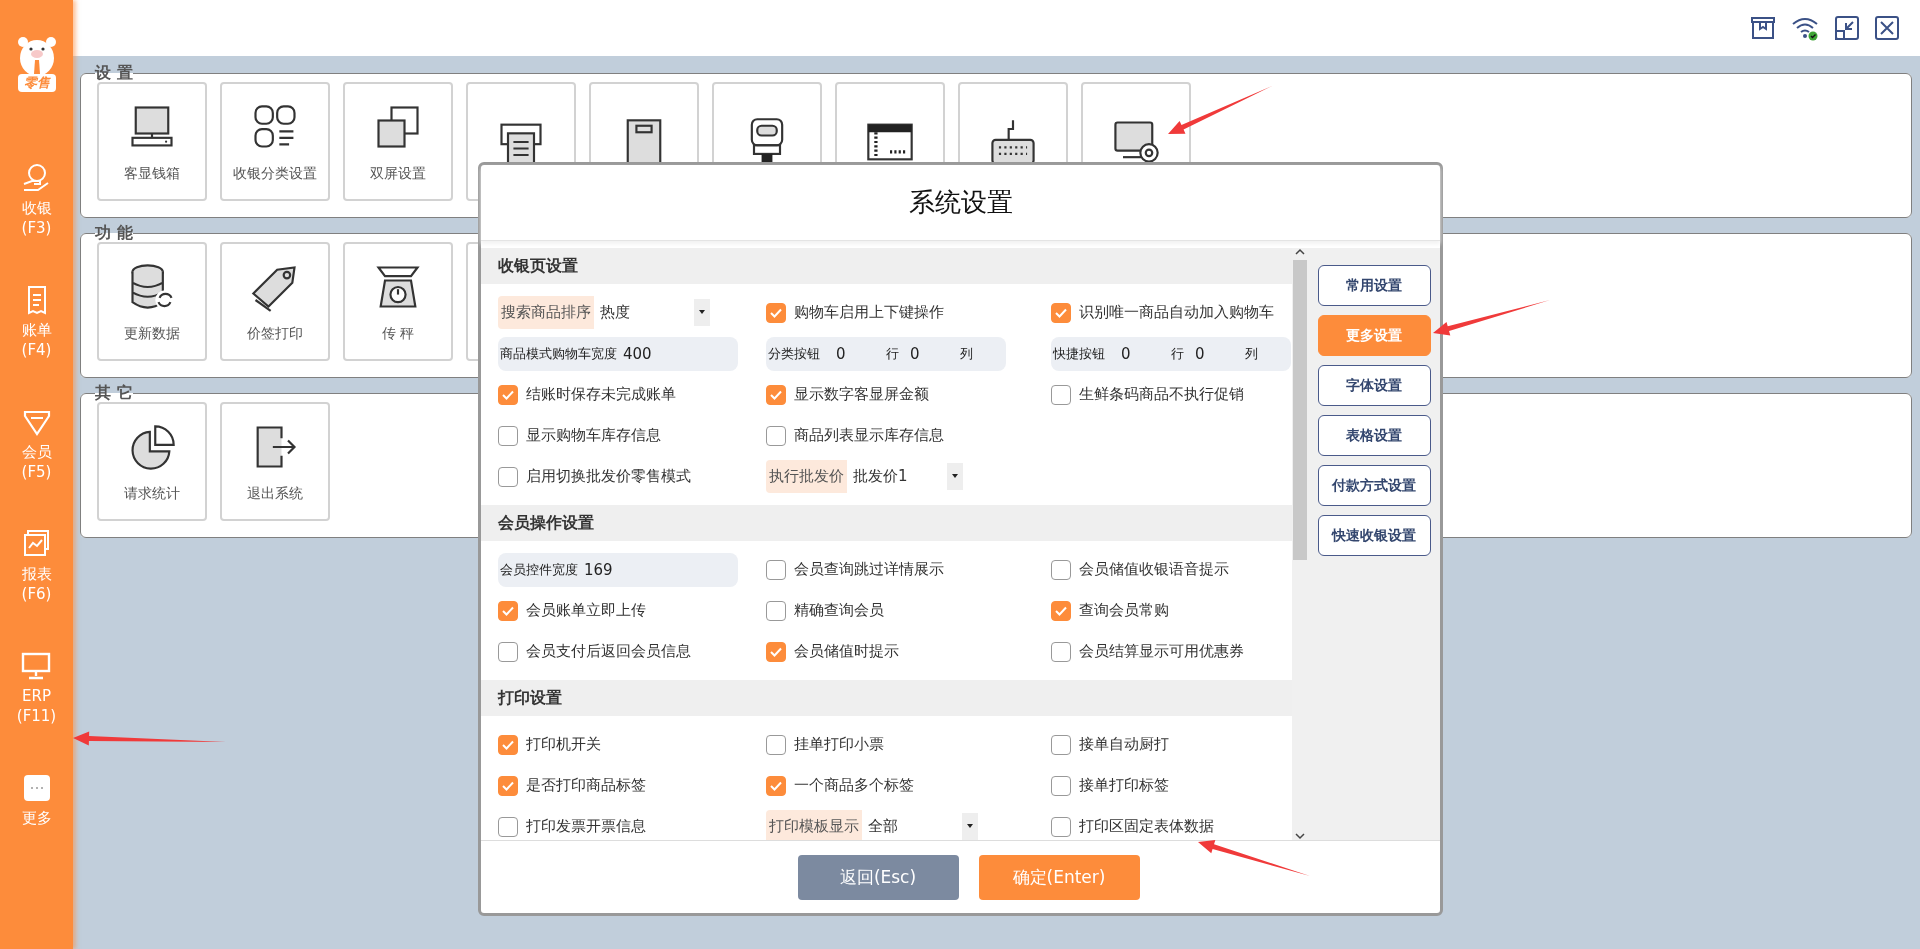  I want to click on tile-button: 退出系统, so click(275, 461).